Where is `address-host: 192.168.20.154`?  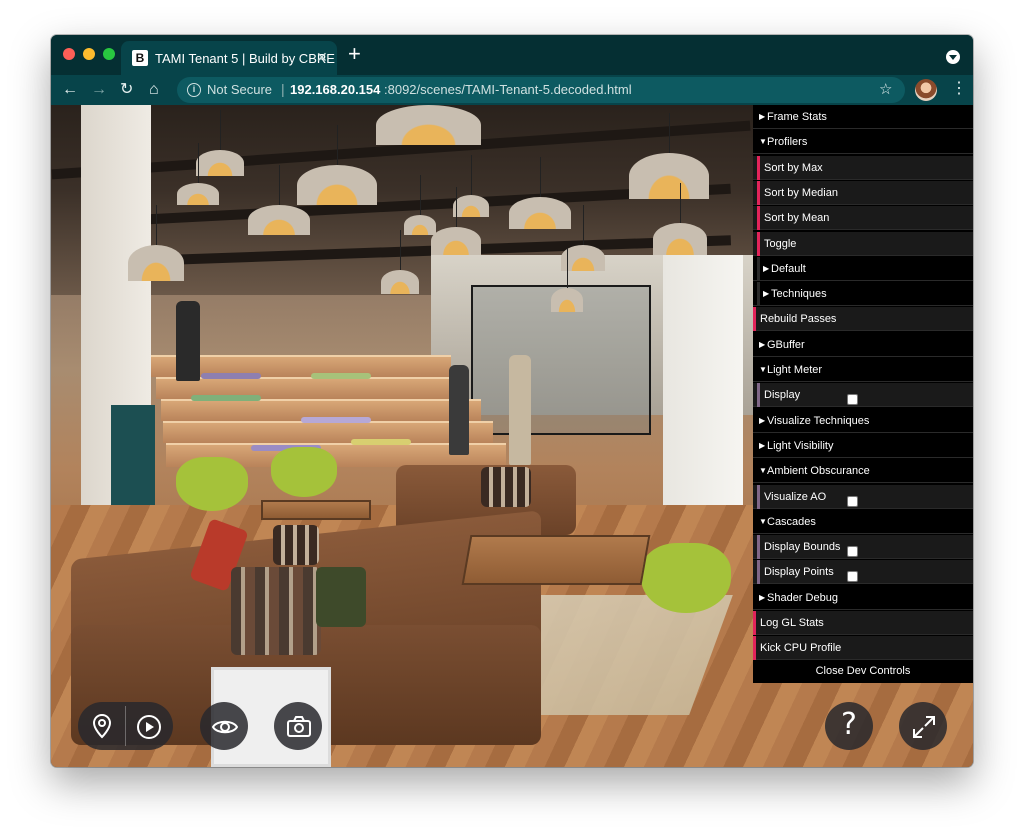 address-host: 192.168.20.154 is located at coordinates (335, 89).